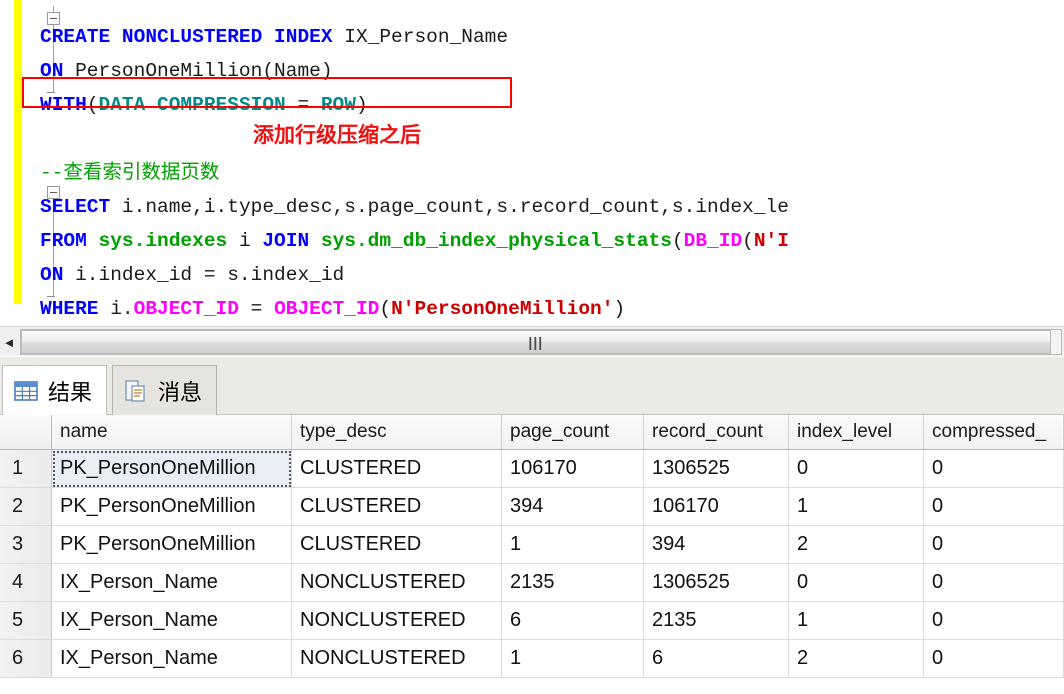 The width and height of the screenshot is (1064, 694). I want to click on table-row: 6 IX_Person_Name NONCLUSTERED 1 6 2 0, so click(532, 659).